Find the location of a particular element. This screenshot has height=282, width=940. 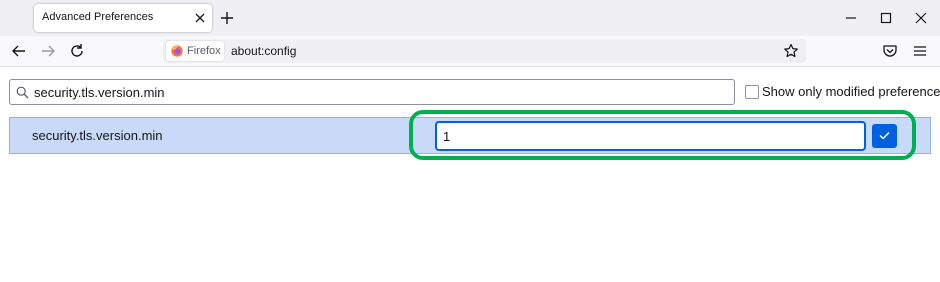

close-icon is located at coordinates (200, 18).